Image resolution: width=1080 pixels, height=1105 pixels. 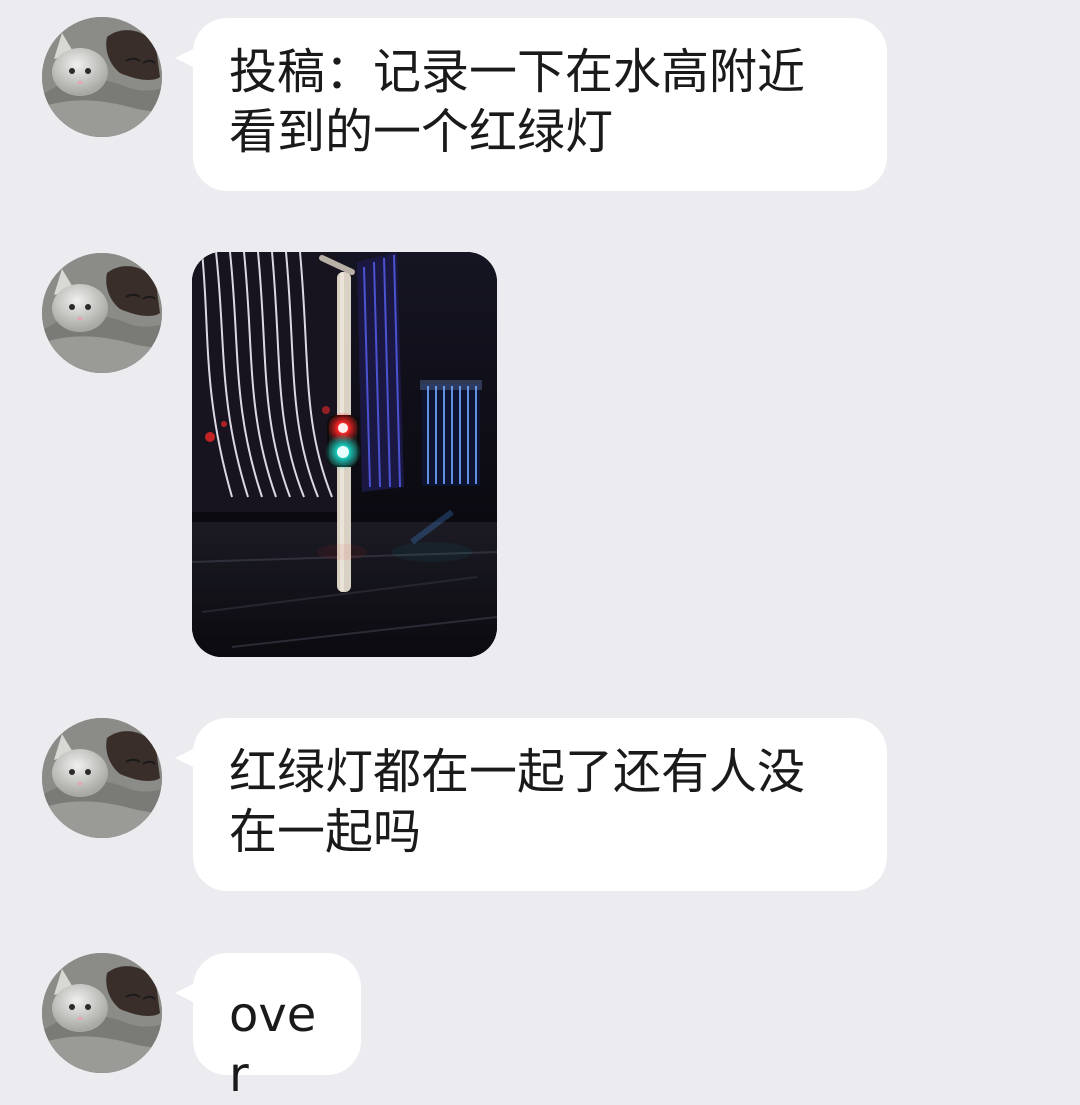 I want to click on image-message, so click(x=344, y=454).